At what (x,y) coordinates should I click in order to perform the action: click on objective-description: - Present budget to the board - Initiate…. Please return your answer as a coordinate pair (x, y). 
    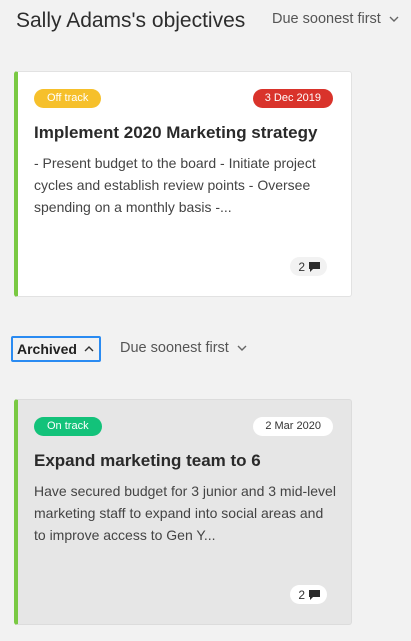
    Looking at the image, I should click on (175, 185).